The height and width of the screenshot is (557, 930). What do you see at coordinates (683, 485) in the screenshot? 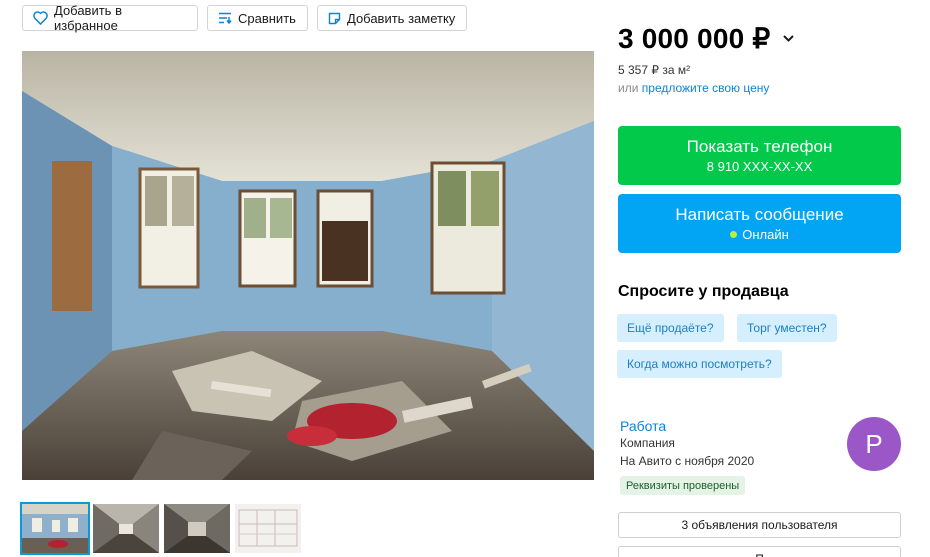
I see `verified-badge: Реквизиты проверены` at bounding box center [683, 485].